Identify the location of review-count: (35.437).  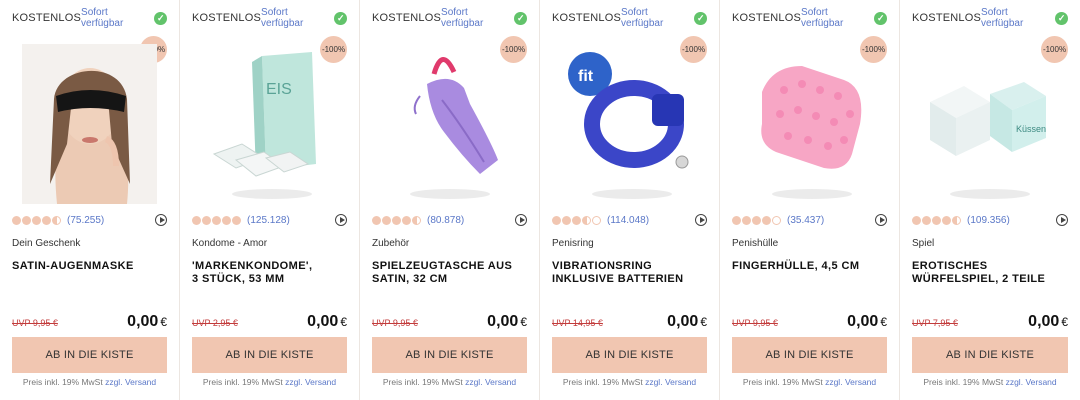
(805, 220).